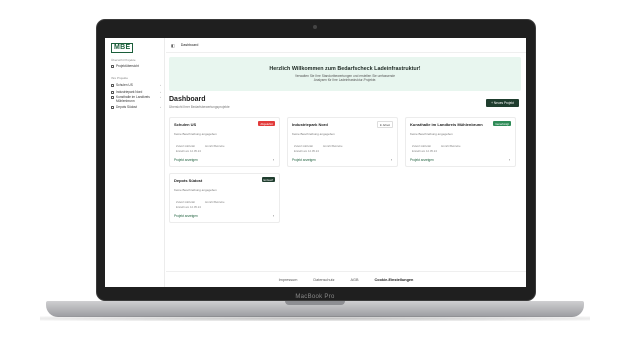 The width and height of the screenshot is (630, 362). Describe the element at coordinates (346, 45) in the screenshot. I see `top-bar: ◧ Dashboard` at that location.